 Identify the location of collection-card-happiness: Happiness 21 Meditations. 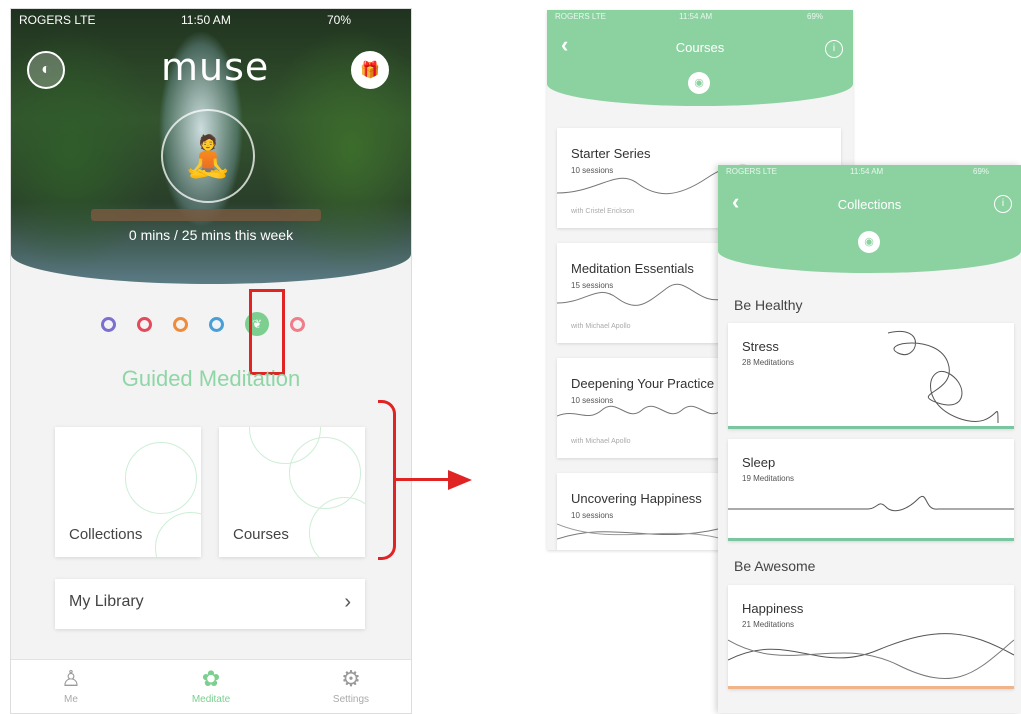
(871, 637).